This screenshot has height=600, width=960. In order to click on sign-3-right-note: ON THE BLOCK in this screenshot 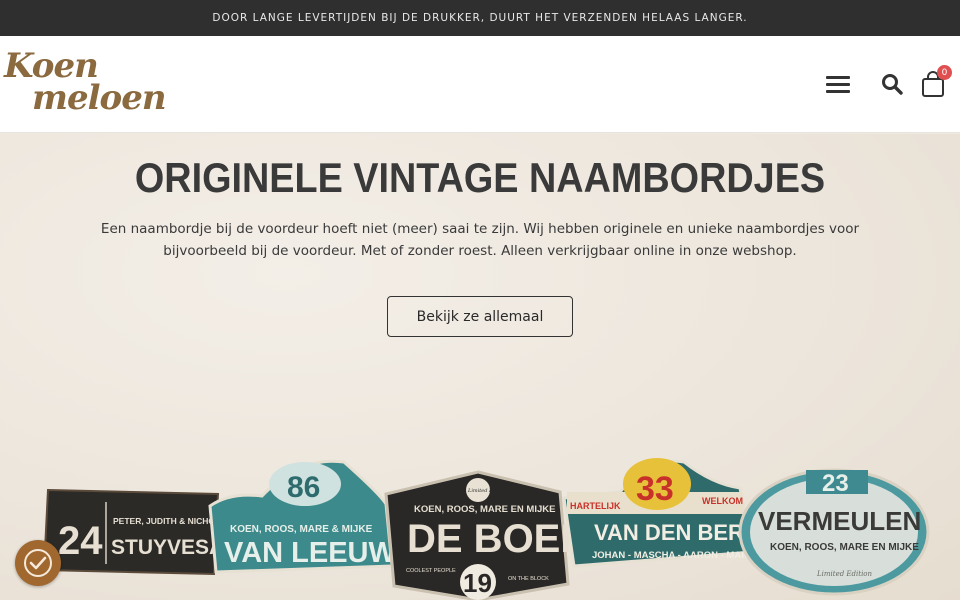, I will do `click(528, 579)`.